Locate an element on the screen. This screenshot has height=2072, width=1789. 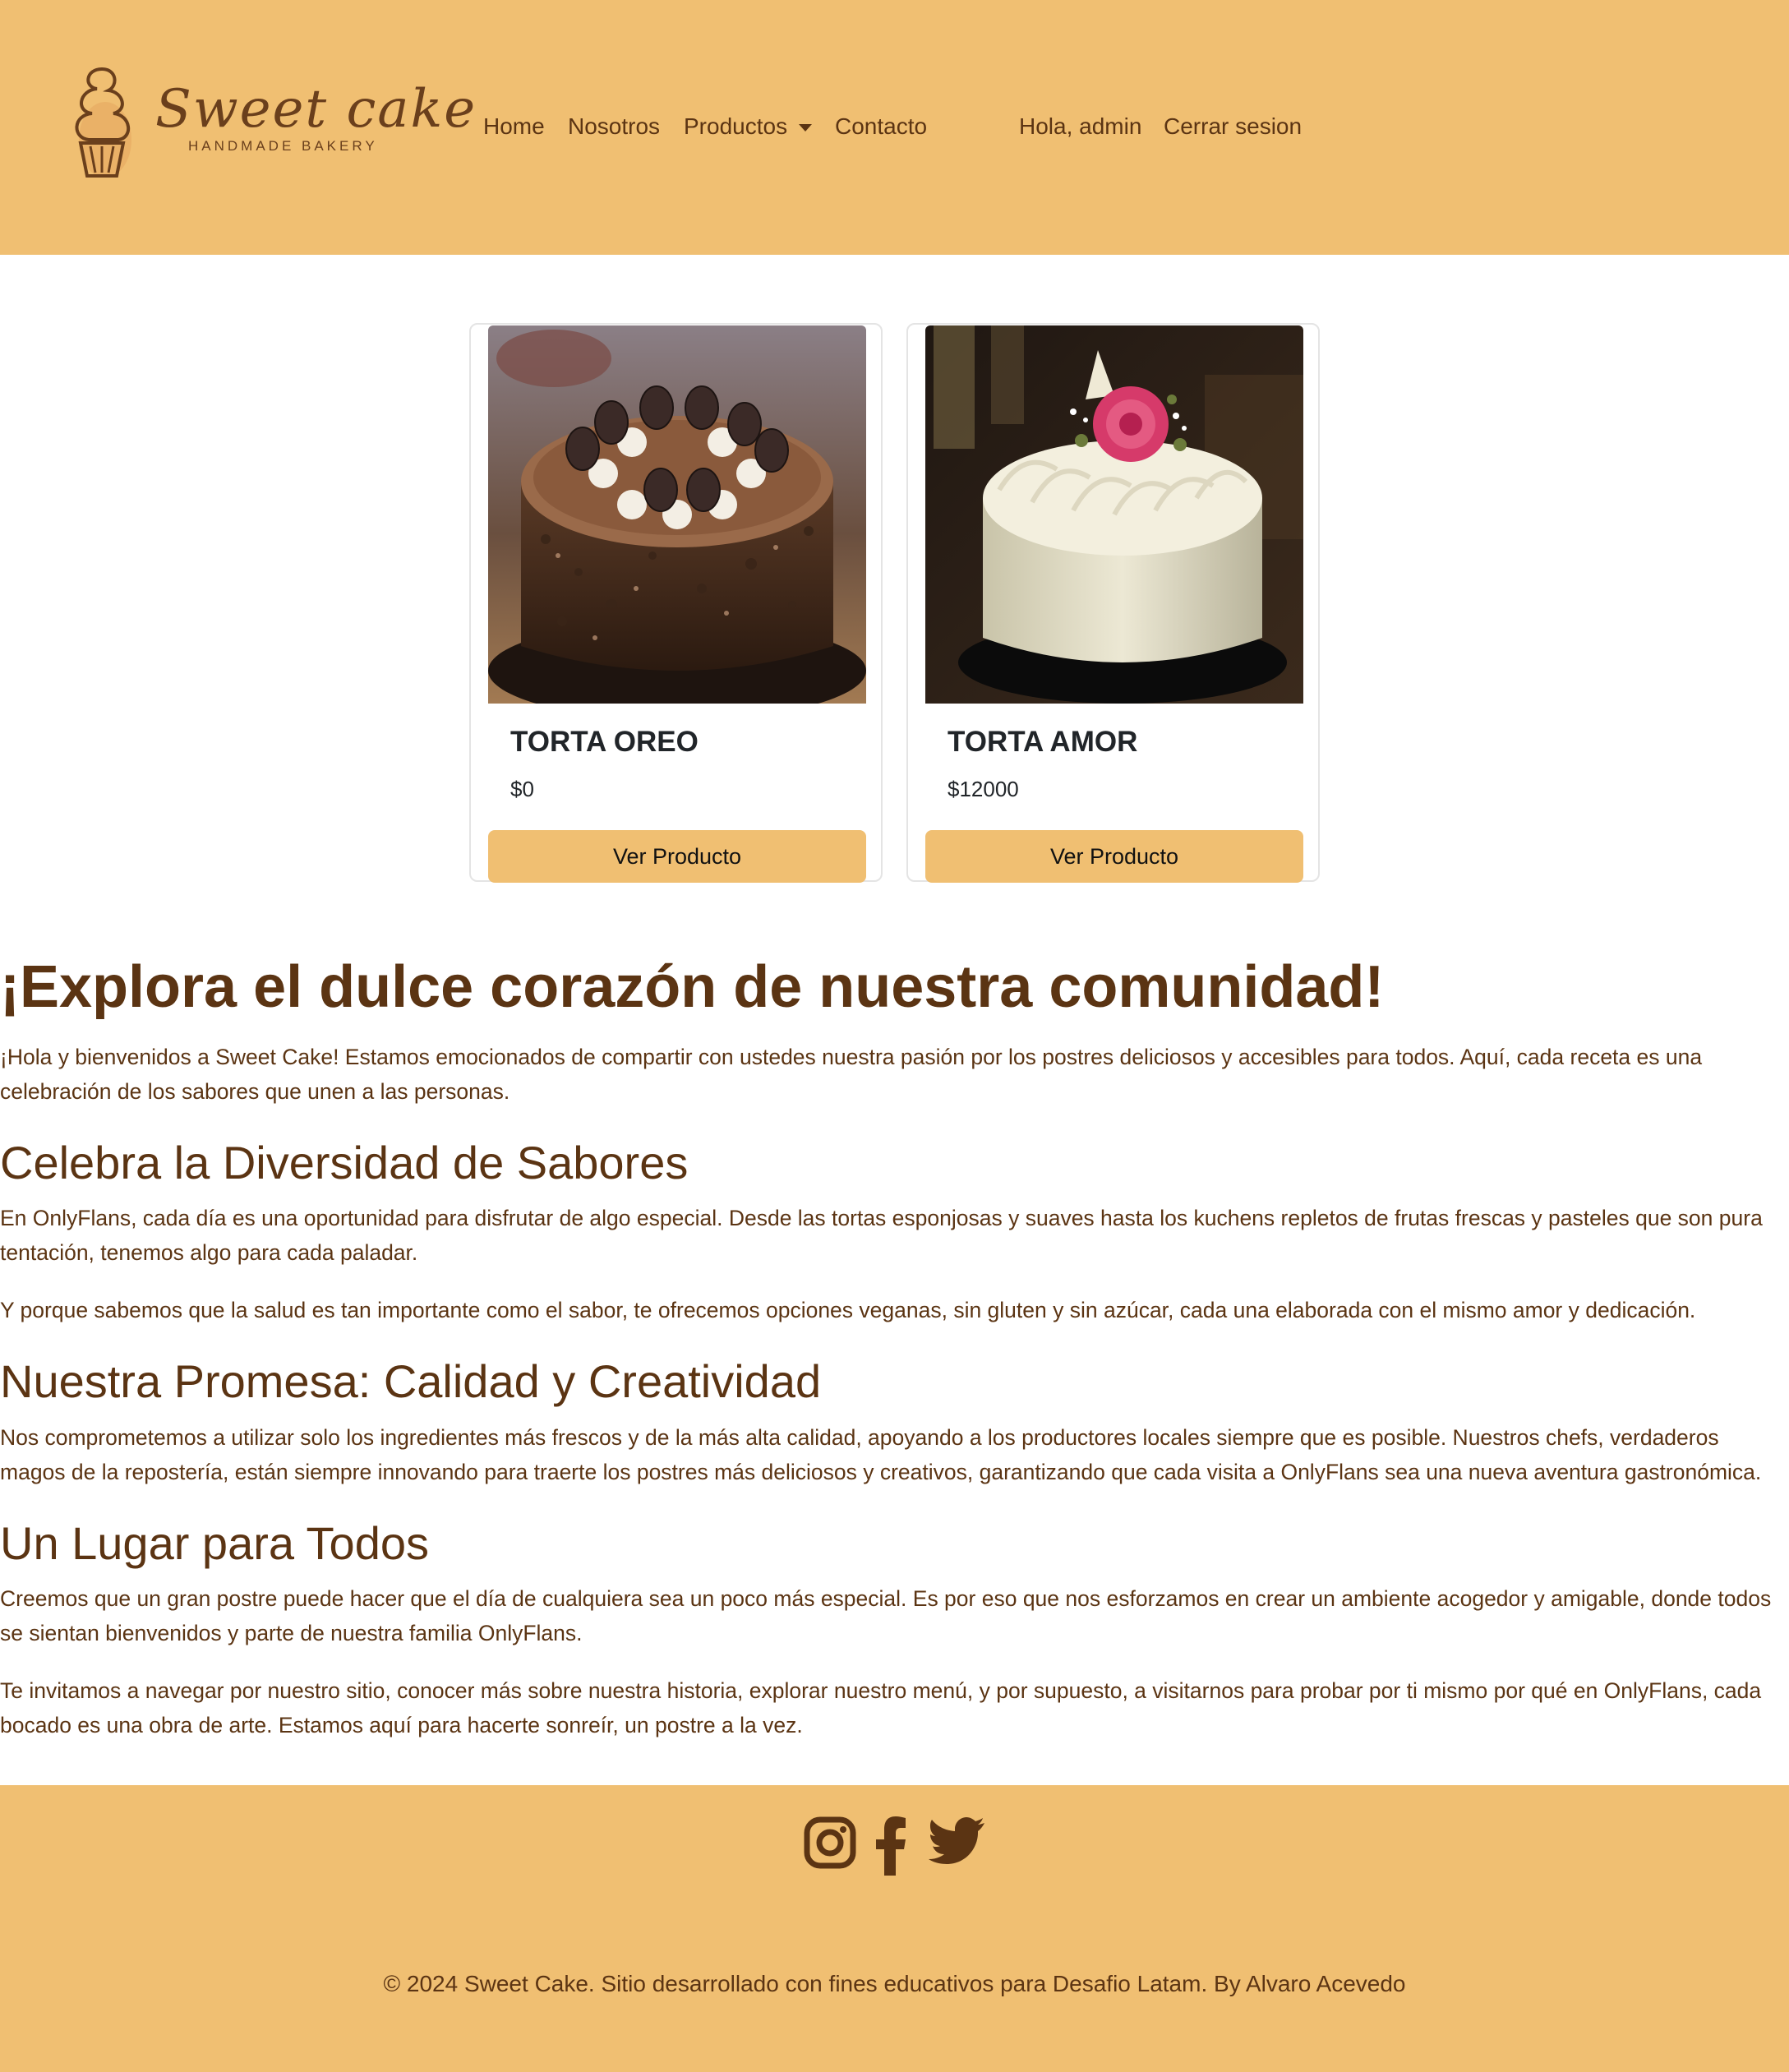
product-card: TORTA AMOR $12000 Ver Producto is located at coordinates (1113, 603).